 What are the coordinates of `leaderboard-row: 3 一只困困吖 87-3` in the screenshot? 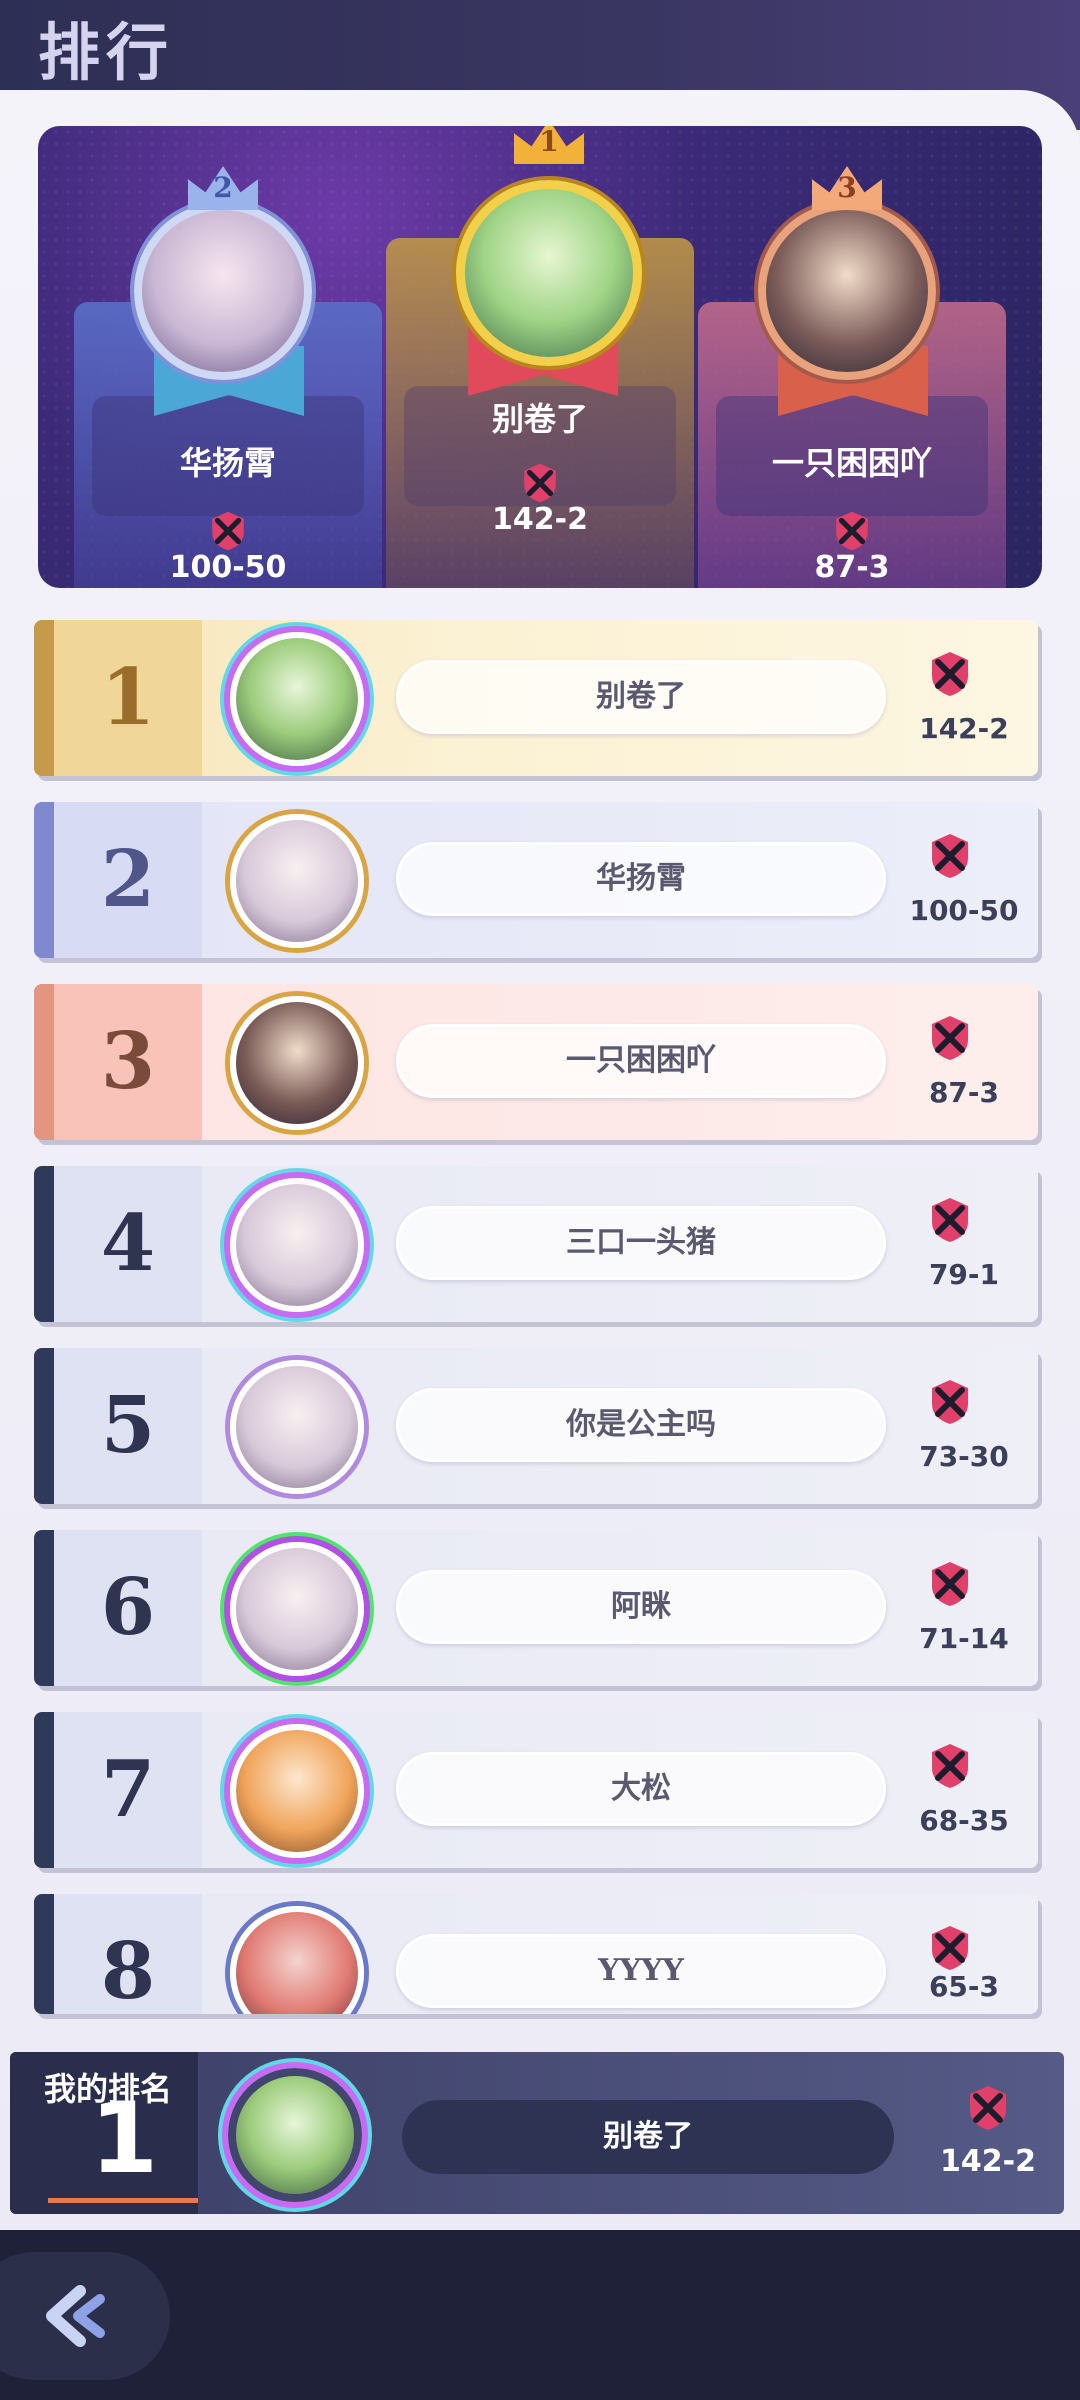 It's located at (536, 1062).